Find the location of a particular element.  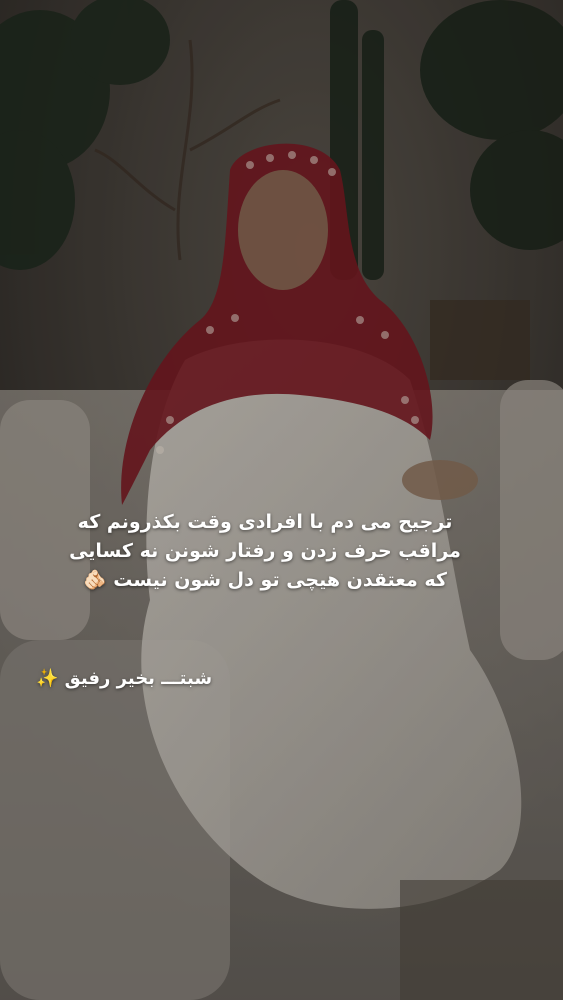

caption-line: مراقب حرف زدن و رفتار شونن نه کسایی is located at coordinates (265, 551).